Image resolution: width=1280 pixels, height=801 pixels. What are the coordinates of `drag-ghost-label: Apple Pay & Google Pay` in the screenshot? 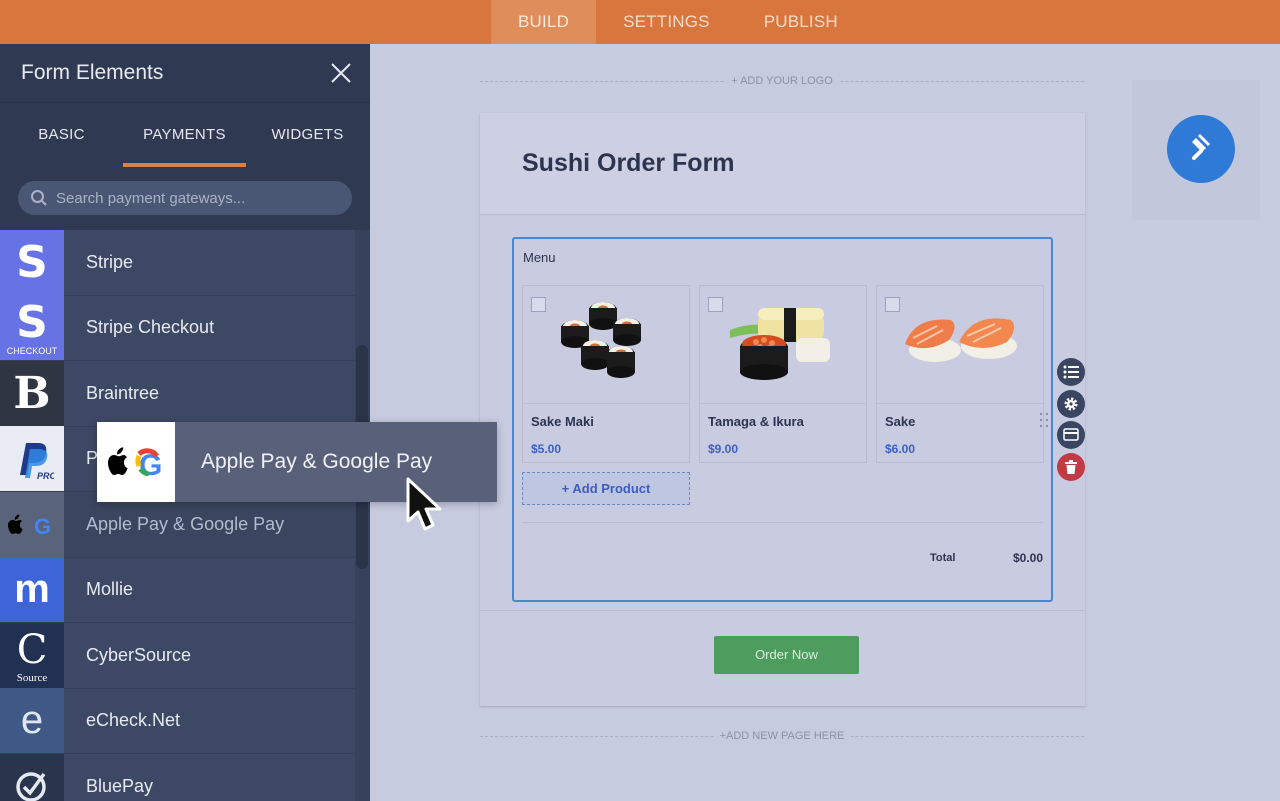 It's located at (317, 461).